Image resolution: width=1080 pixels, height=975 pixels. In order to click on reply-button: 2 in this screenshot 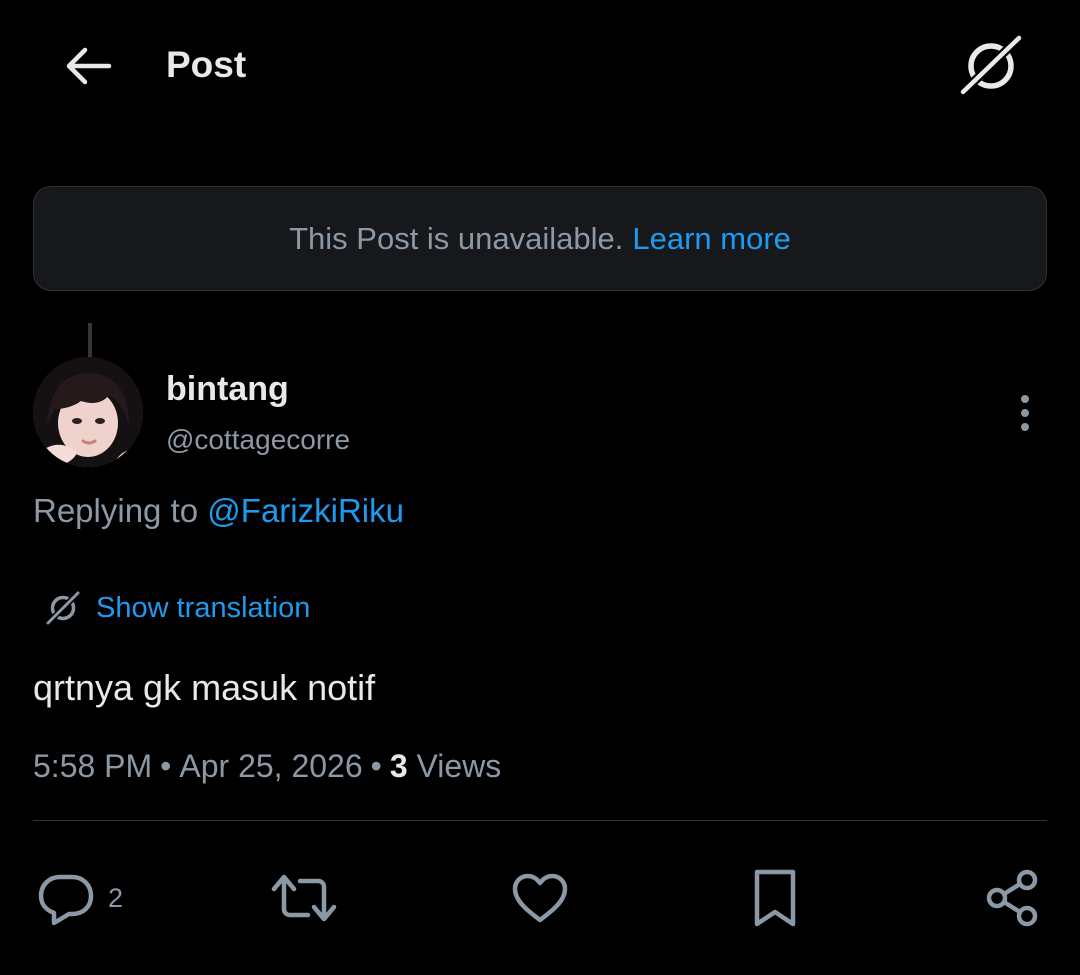, I will do `click(79, 898)`.